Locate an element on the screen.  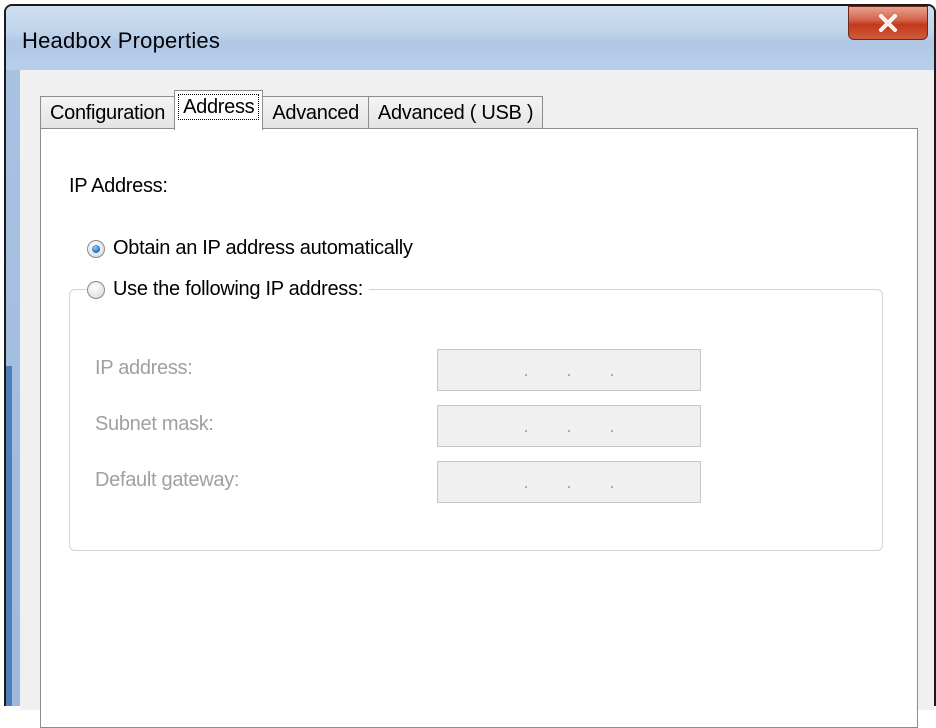
tab-address: Address is located at coordinates (219, 110).